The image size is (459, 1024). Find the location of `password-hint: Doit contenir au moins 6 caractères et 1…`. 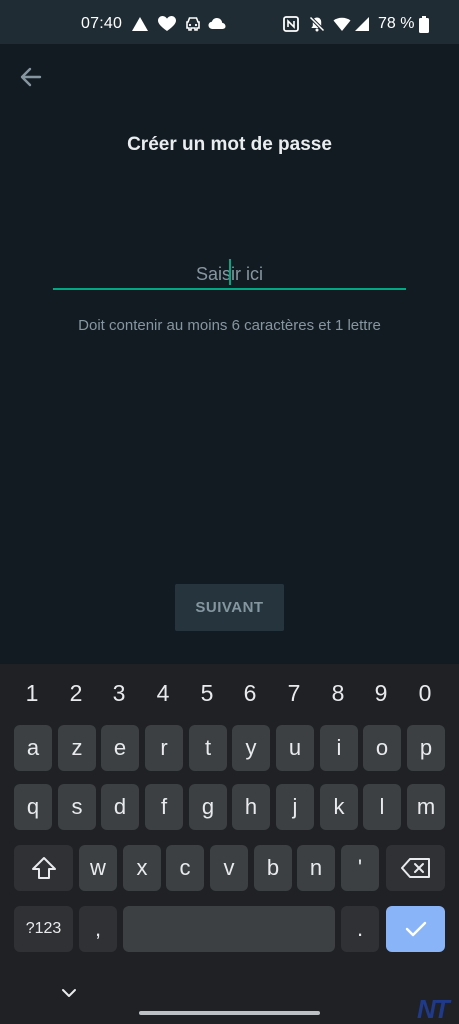

password-hint: Doit contenir au moins 6 caractères et 1… is located at coordinates (229, 325).